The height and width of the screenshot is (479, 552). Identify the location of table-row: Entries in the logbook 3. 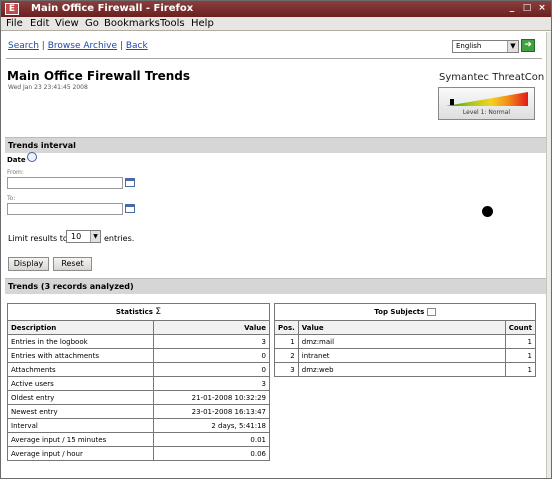
(139, 341).